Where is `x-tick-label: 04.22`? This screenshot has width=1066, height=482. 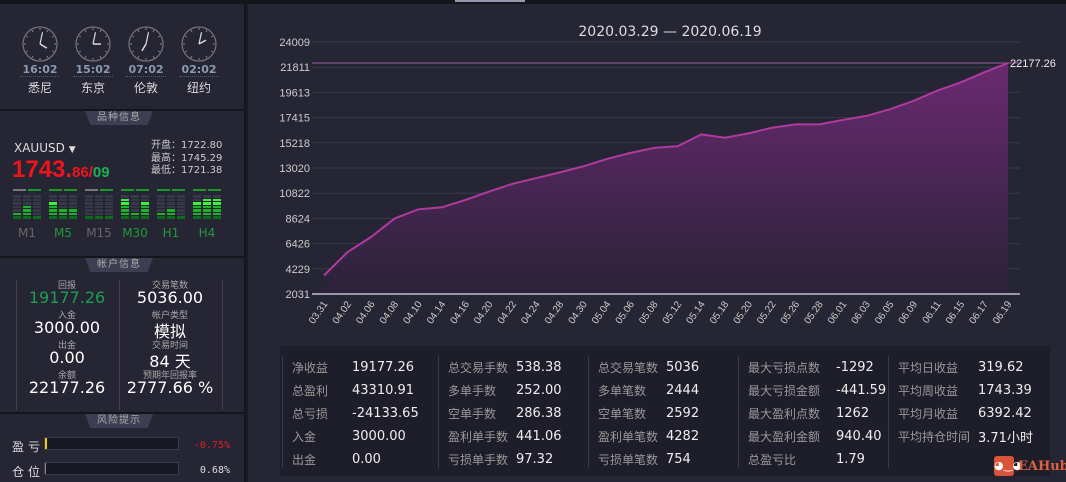 x-tick-label: 04.22 is located at coordinates (508, 312).